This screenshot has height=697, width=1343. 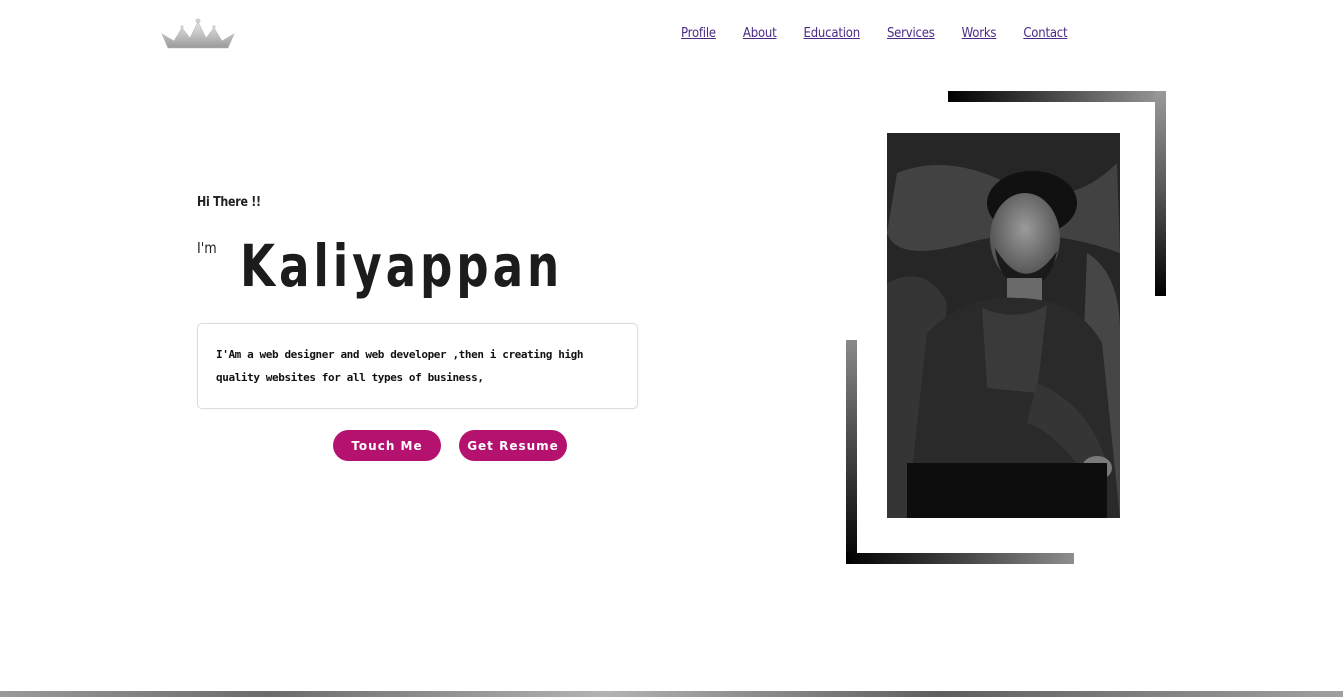 I want to click on nav-link-education: Education, so click(x=832, y=33).